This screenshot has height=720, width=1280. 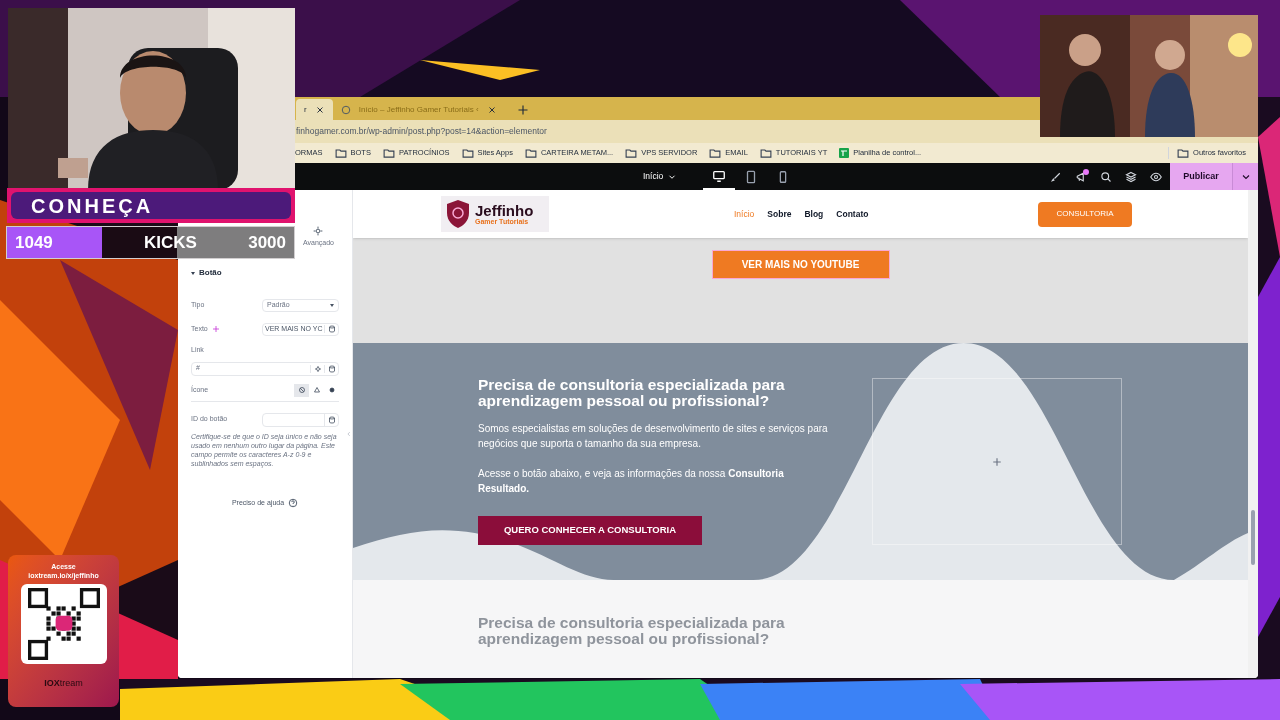 What do you see at coordinates (844, 153) in the screenshot?
I see `spreadsheet-icon` at bounding box center [844, 153].